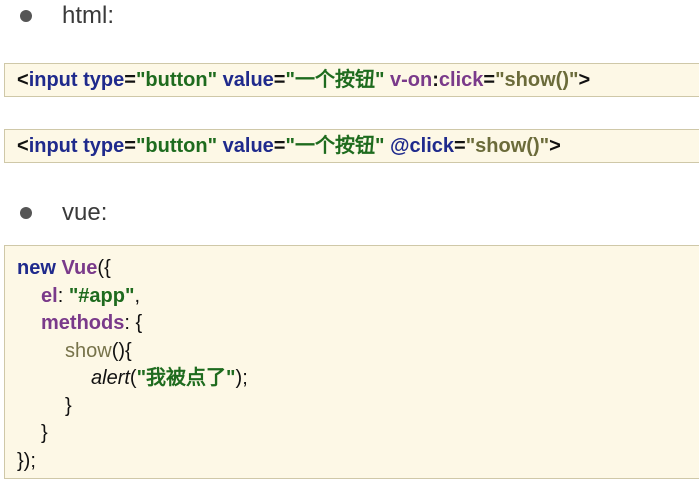 The image size is (699, 479). What do you see at coordinates (133, 323) in the screenshot?
I see `code-token: : {` at bounding box center [133, 323].